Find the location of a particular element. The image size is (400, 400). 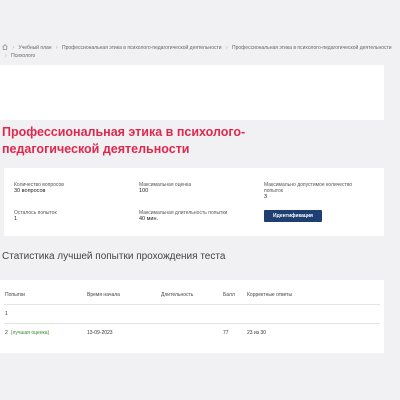

attempt-cell: 2 (лучшая оценка) is located at coordinates (45, 332).